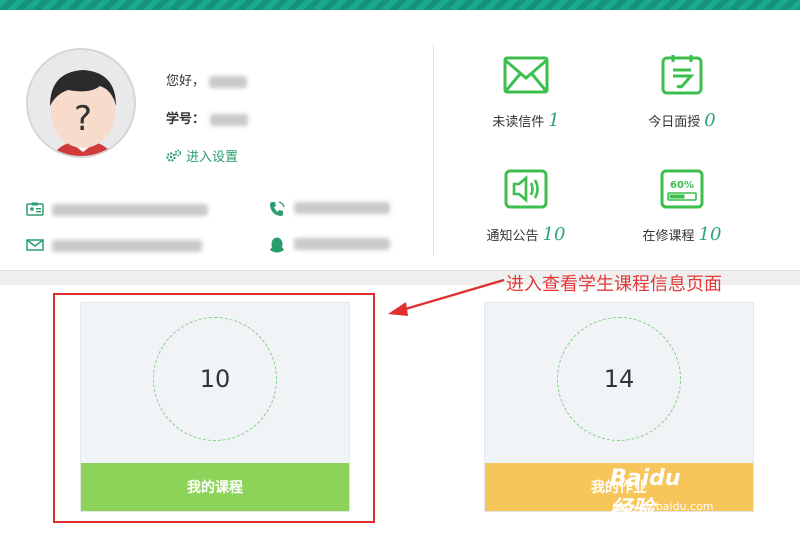 The width and height of the screenshot is (800, 536). What do you see at coordinates (682, 185) in the screenshot?
I see `progress-icon-text: 60%` at bounding box center [682, 185].